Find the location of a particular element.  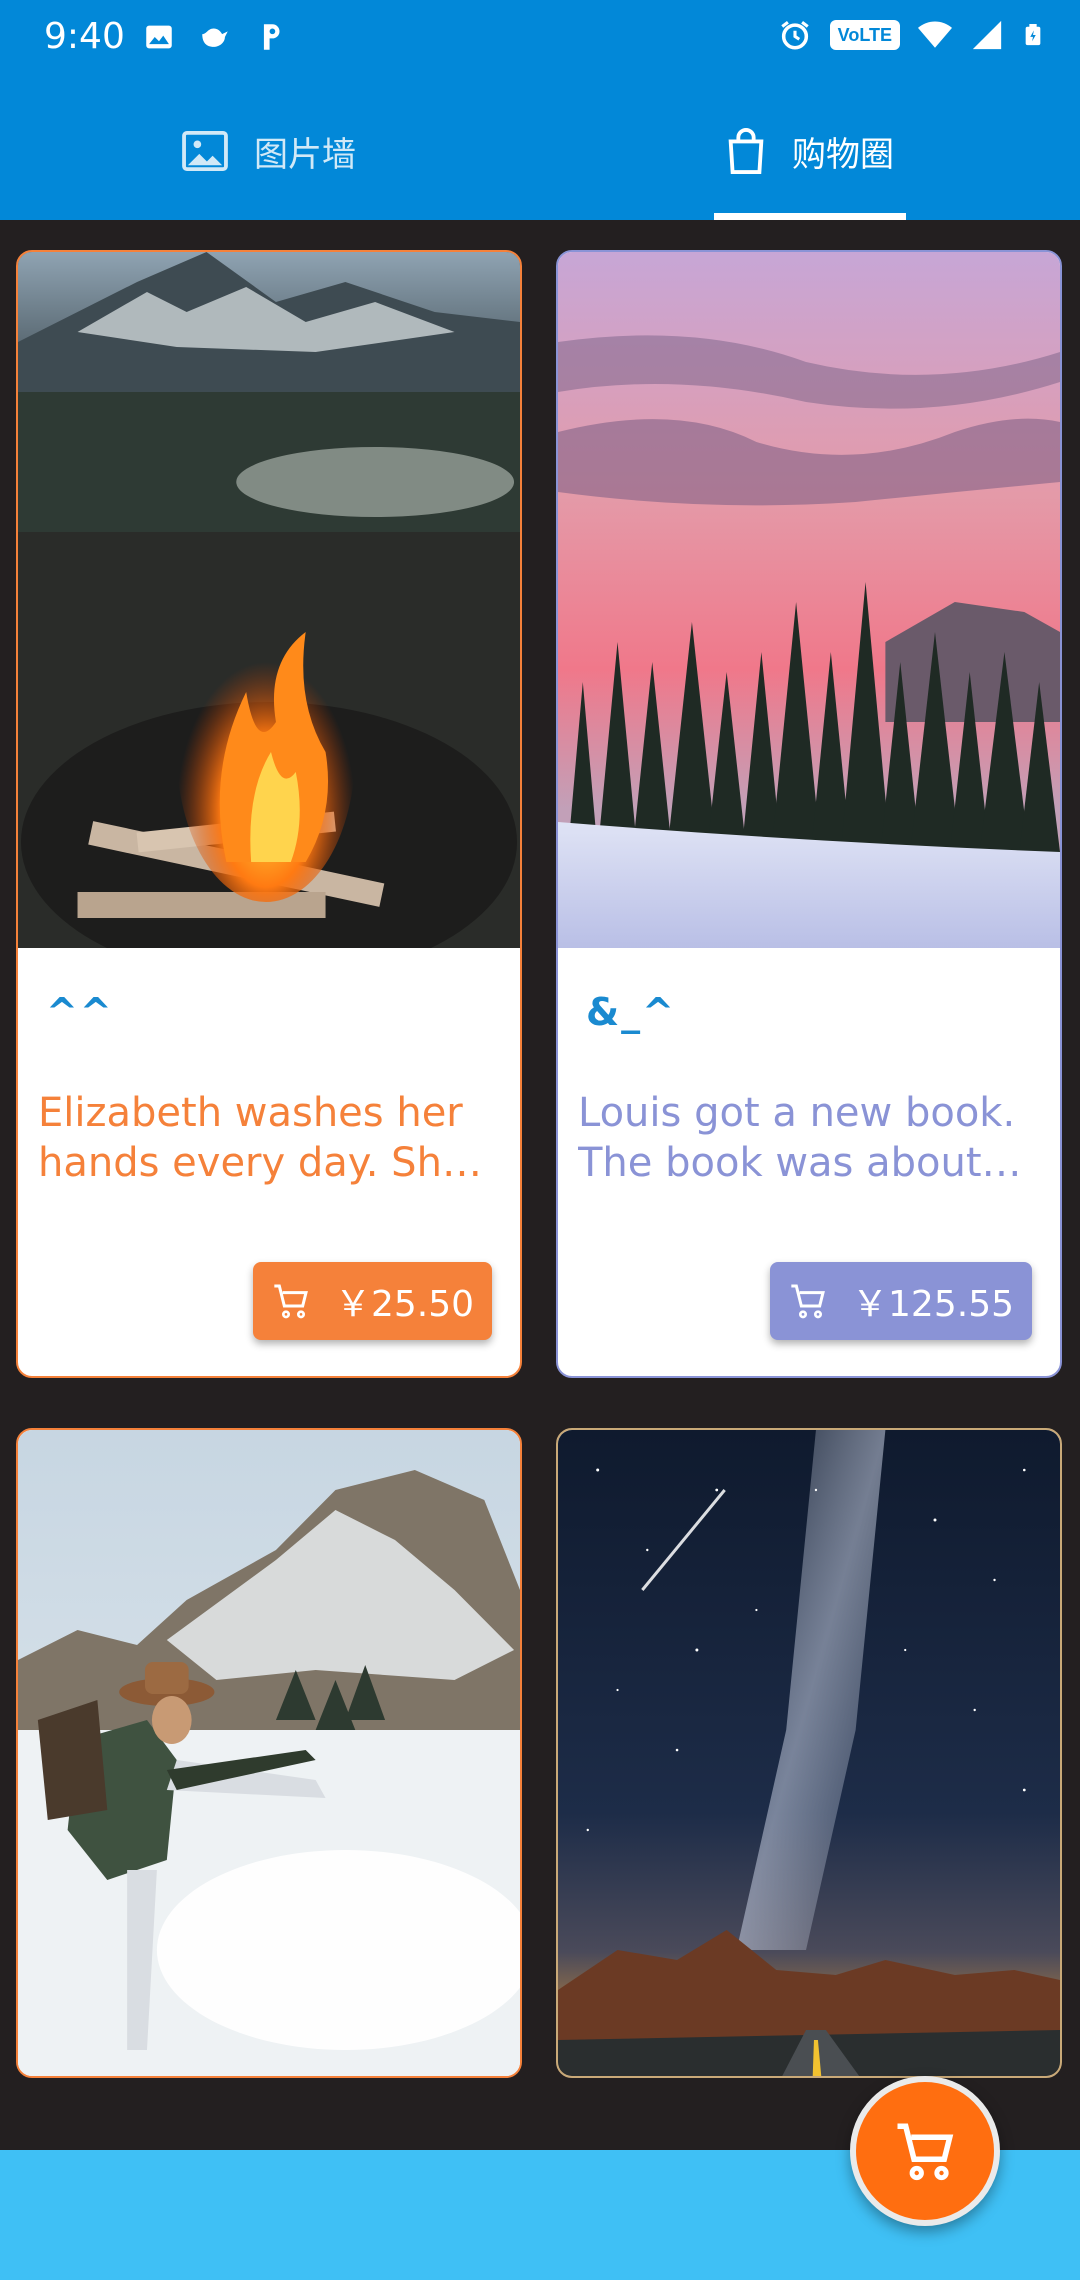

alarm-icon is located at coordinates (794, 35).